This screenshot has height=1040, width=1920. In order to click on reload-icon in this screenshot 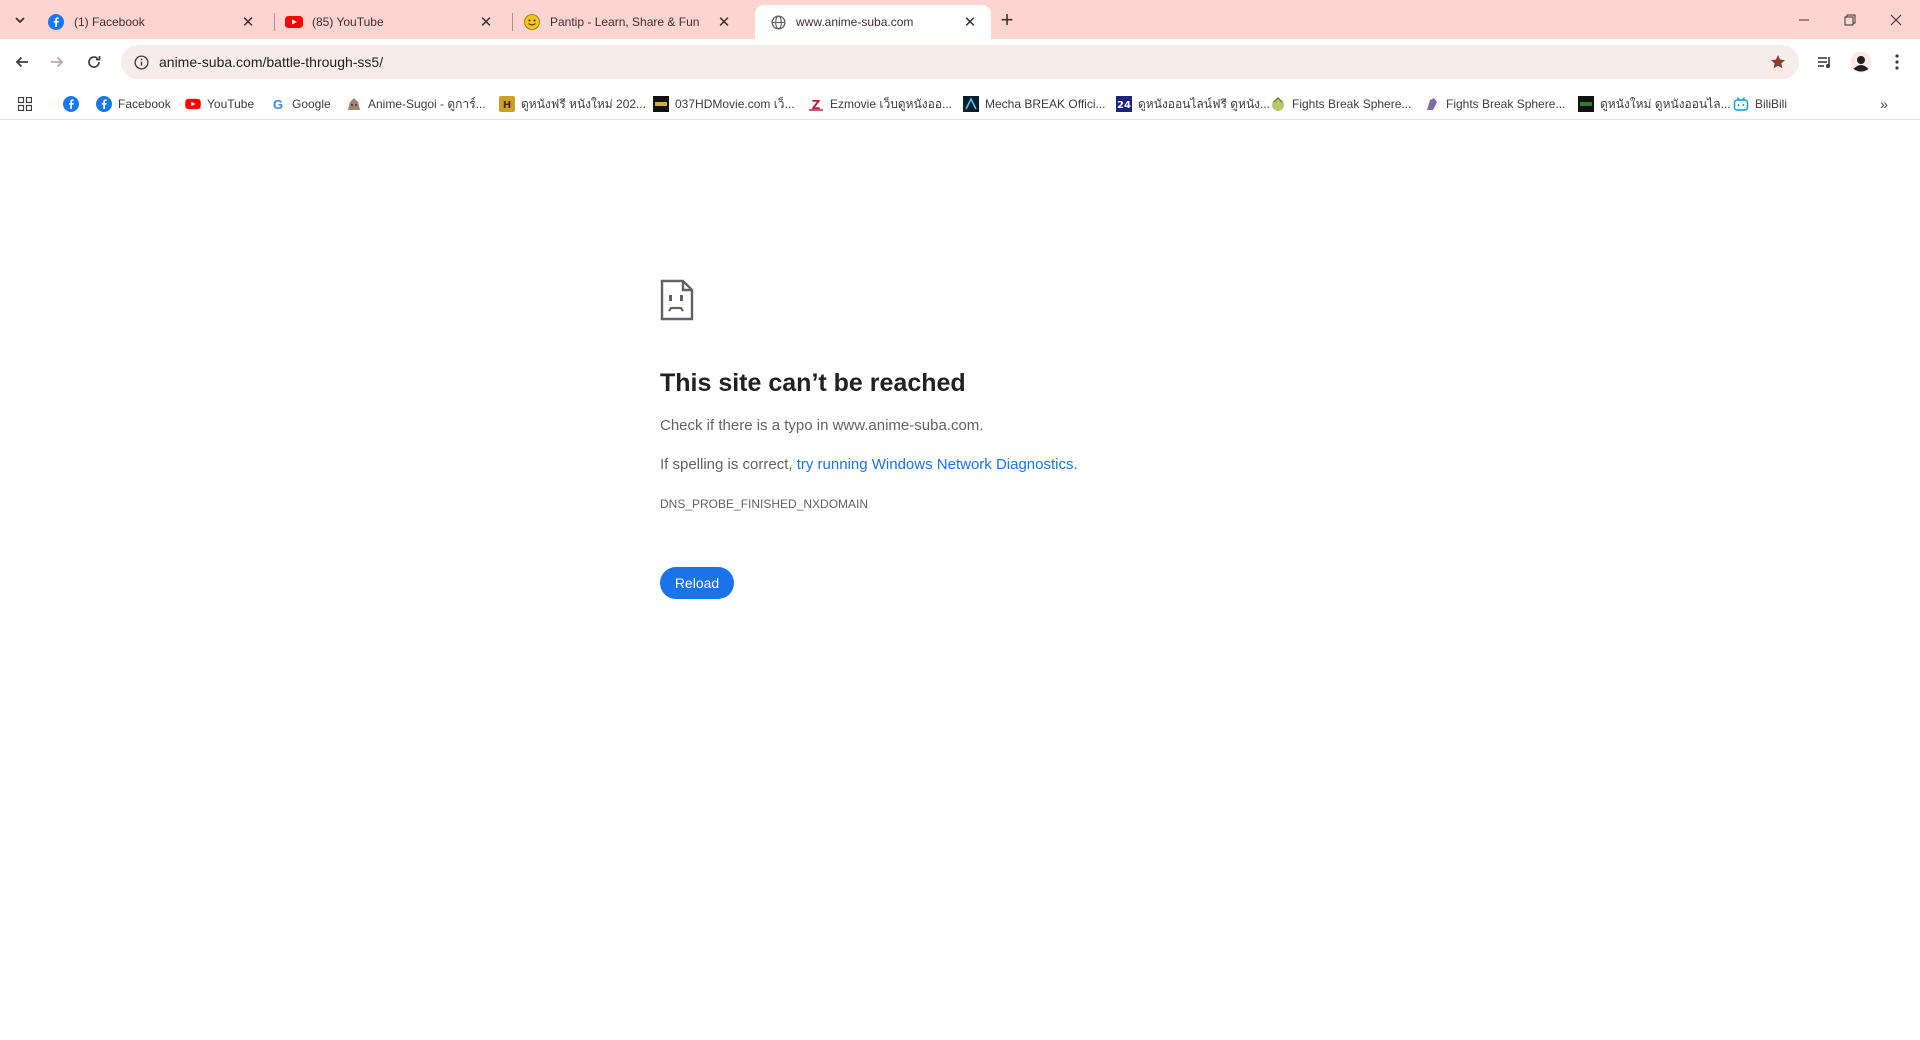, I will do `click(94, 62)`.